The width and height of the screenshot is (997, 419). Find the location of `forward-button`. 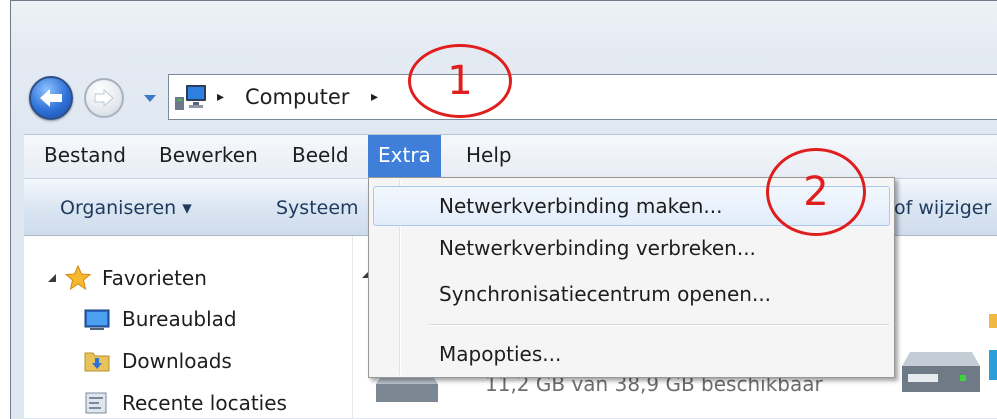

forward-button is located at coordinates (104, 98).